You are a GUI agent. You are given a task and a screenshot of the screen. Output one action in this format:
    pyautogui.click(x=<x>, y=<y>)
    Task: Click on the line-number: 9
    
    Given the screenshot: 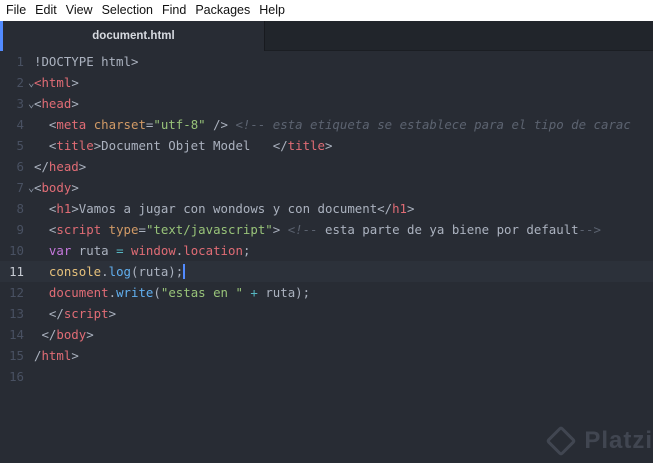 What is the action you would take?
    pyautogui.click(x=20, y=229)
    